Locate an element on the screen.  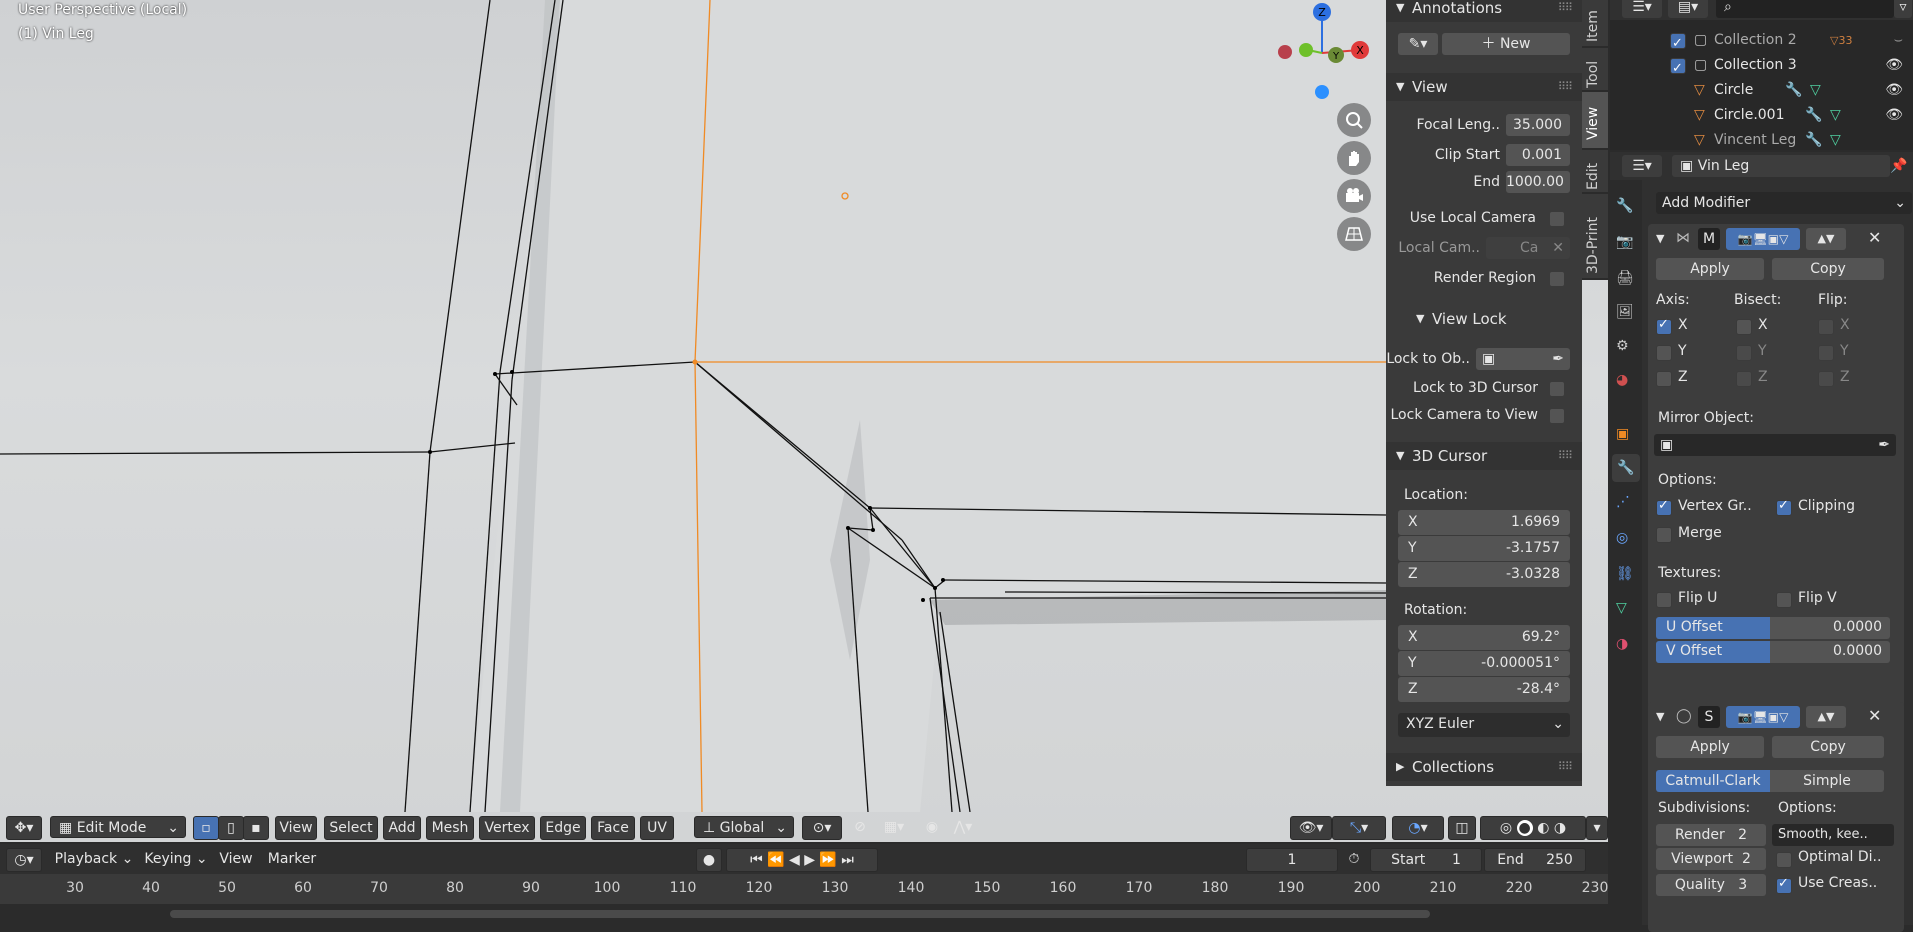
modifier-name-field: M is located at coordinates (1709, 239).